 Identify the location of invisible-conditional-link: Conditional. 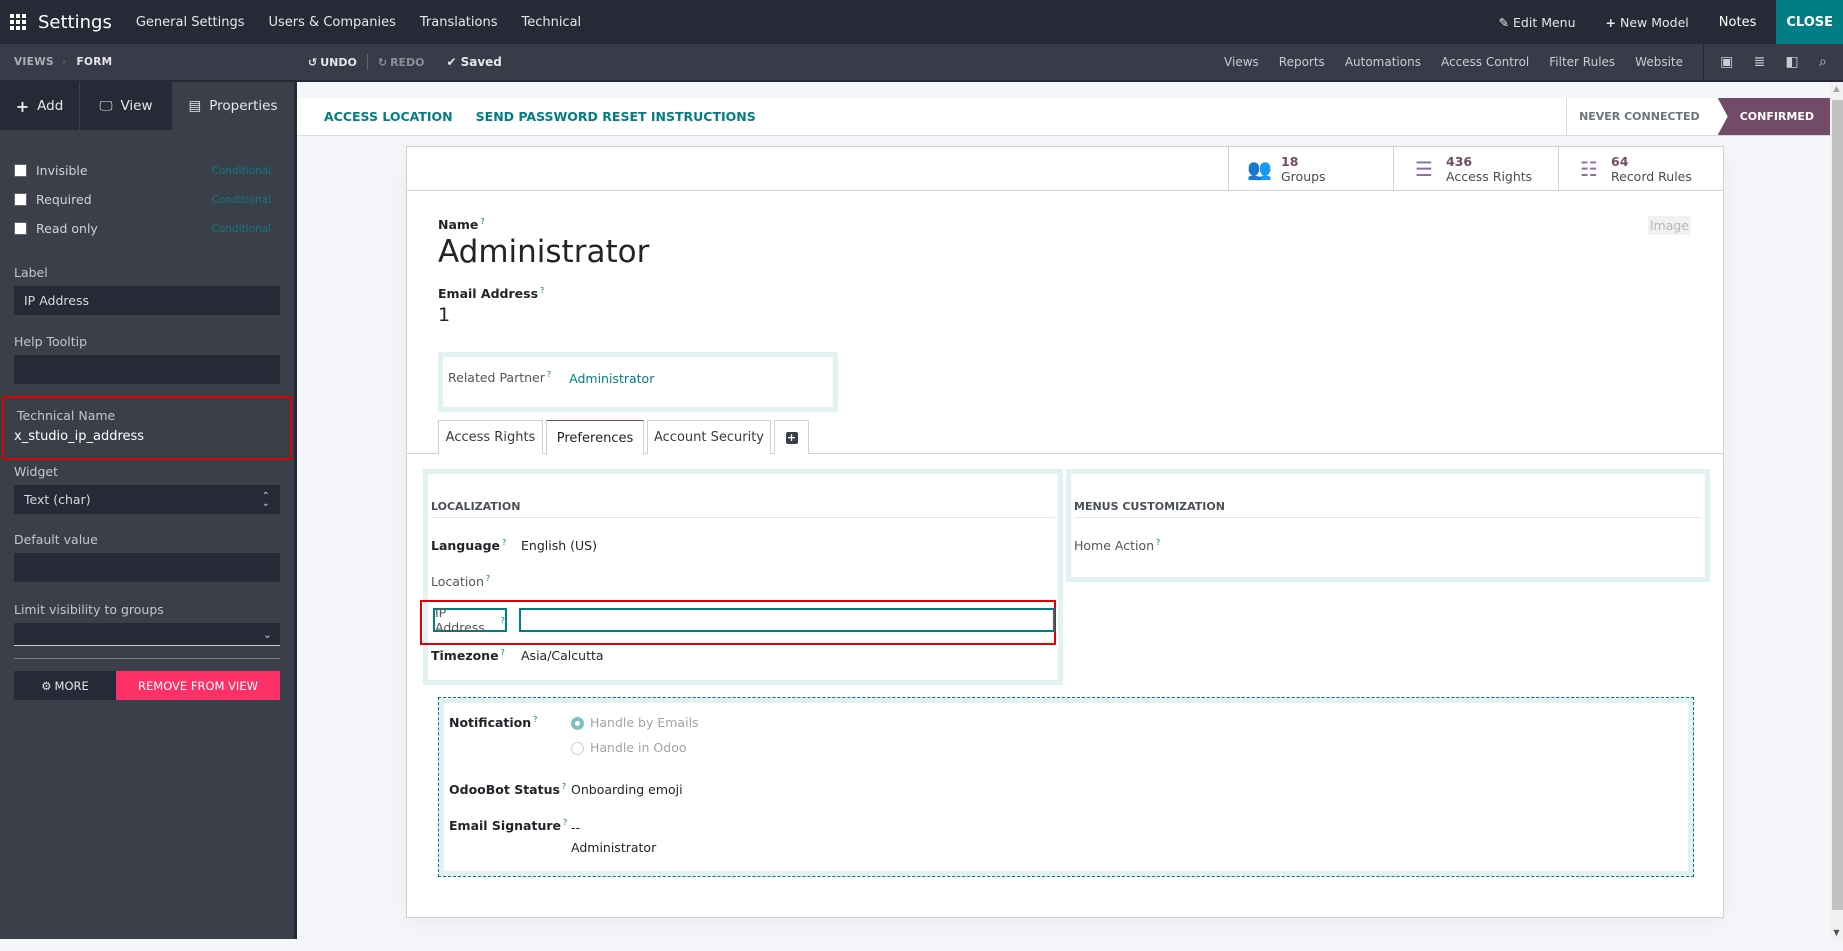
(241, 171).